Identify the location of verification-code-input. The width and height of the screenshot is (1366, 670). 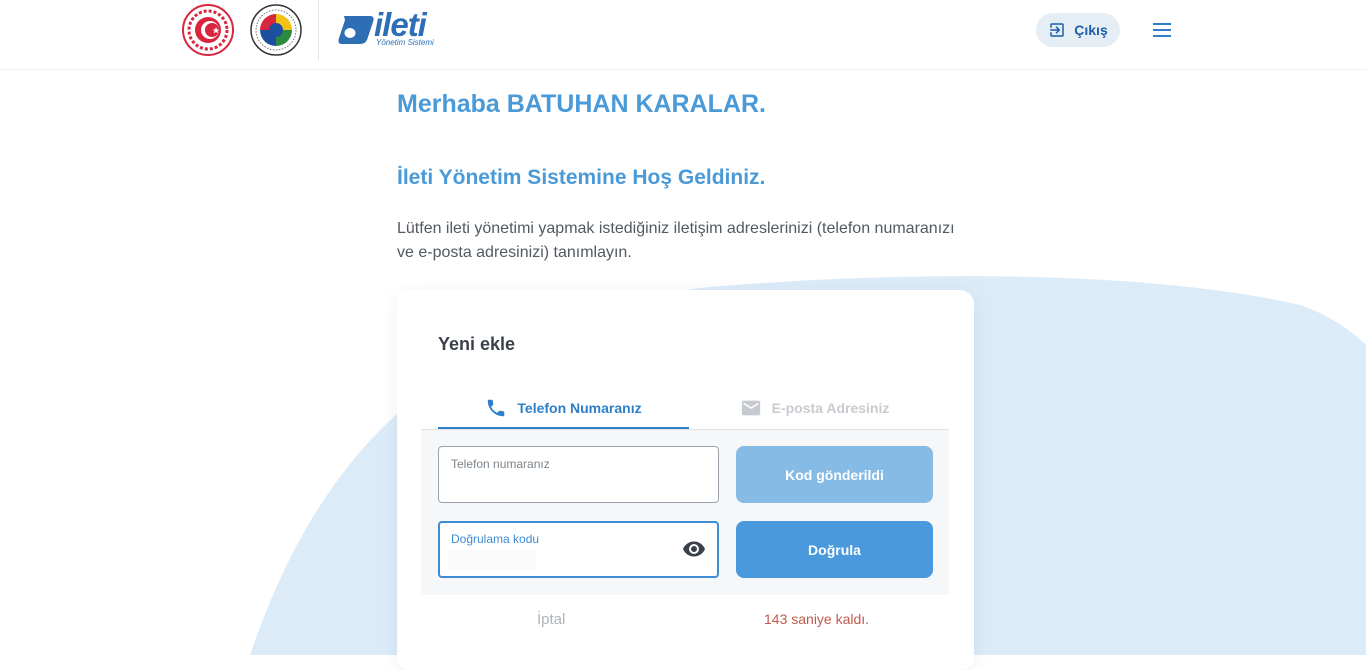
(492, 560).